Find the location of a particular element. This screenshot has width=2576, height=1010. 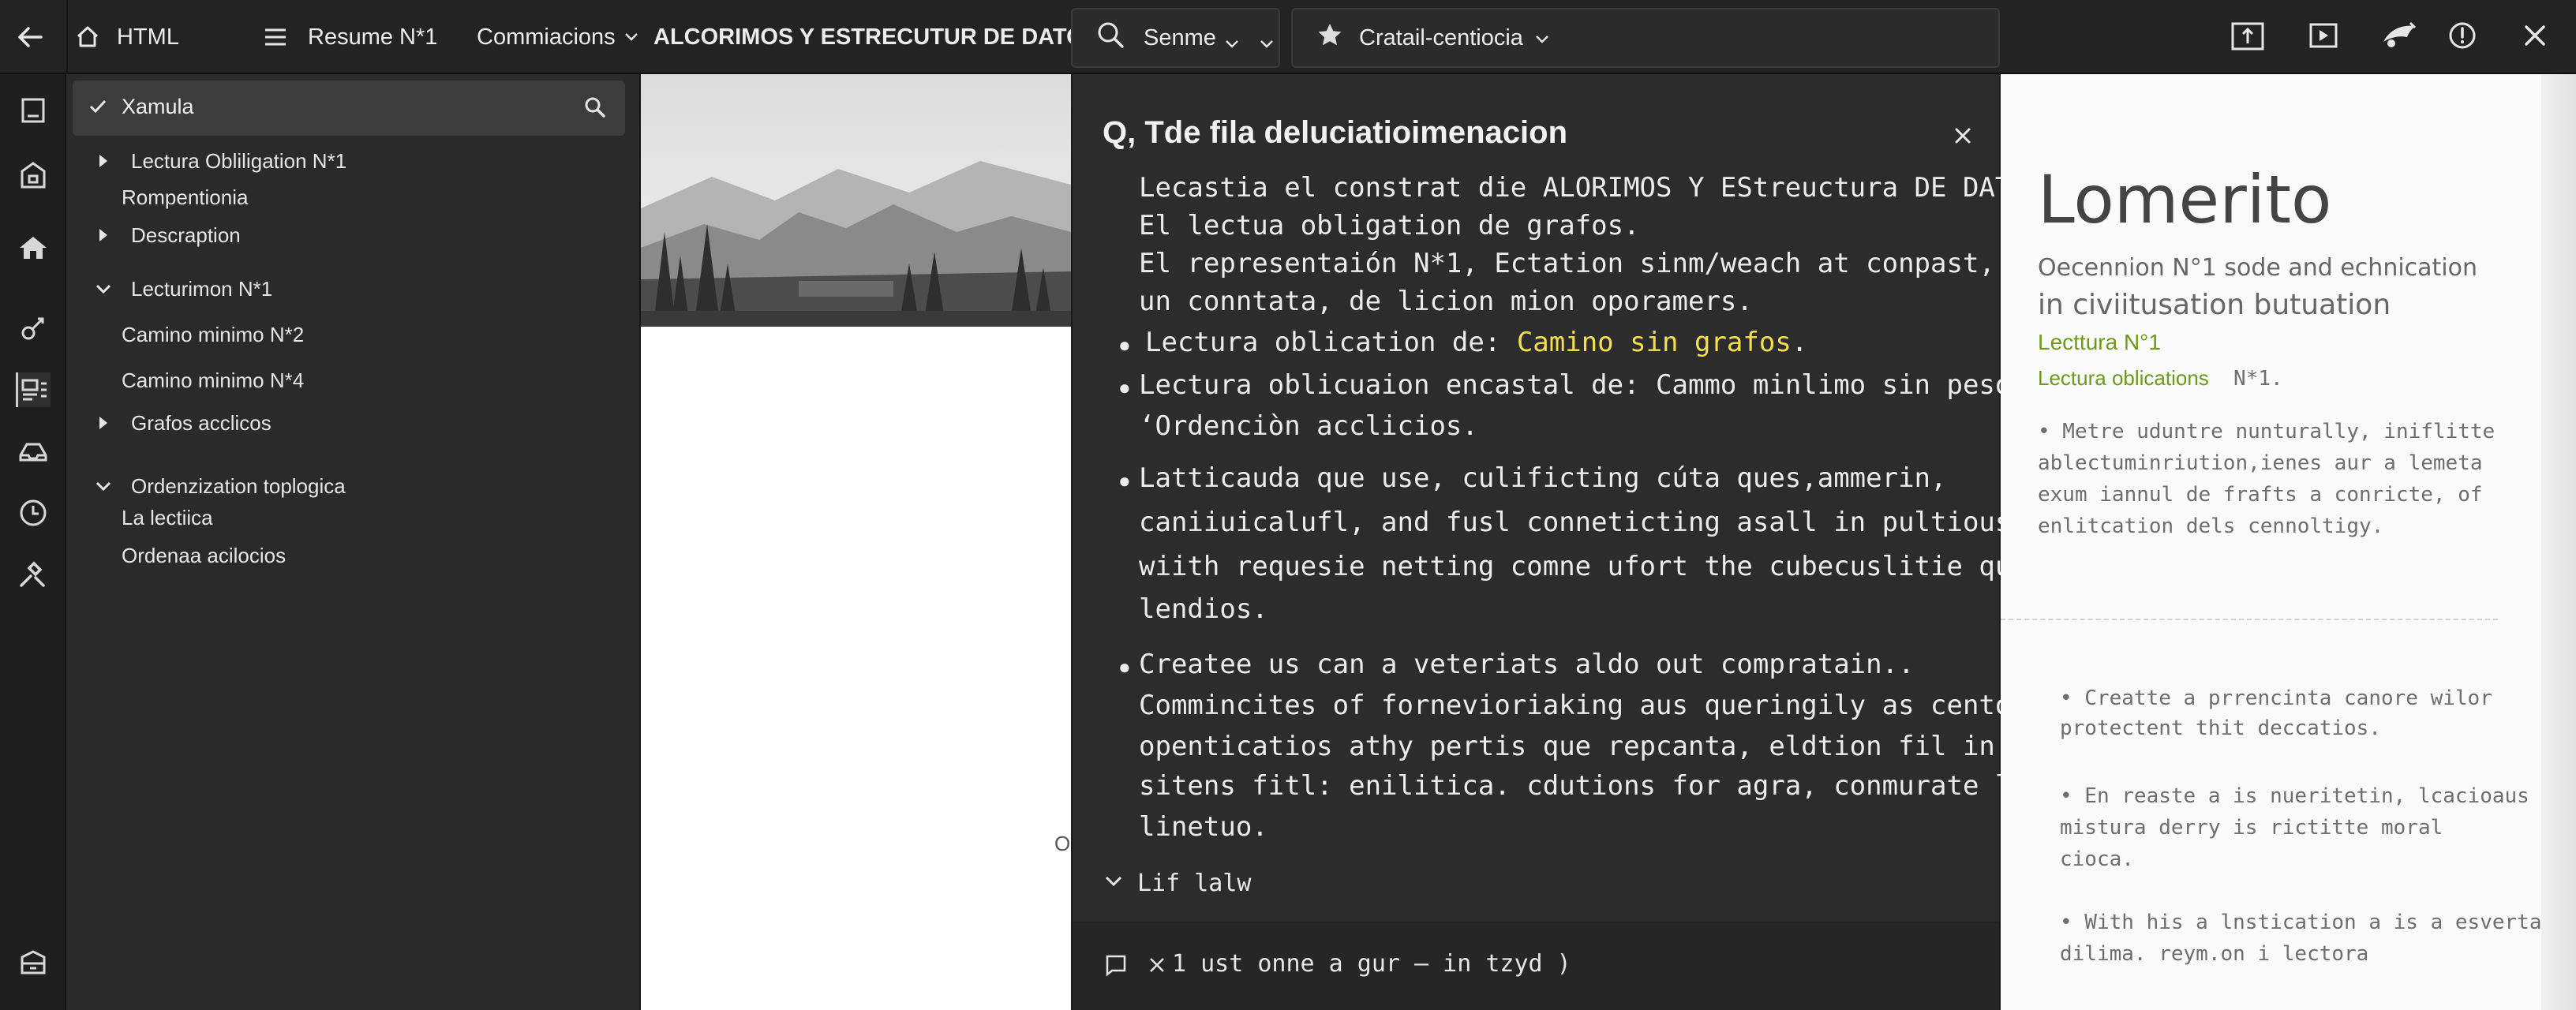

sidebar-item-label: Descraption is located at coordinates (186, 235).